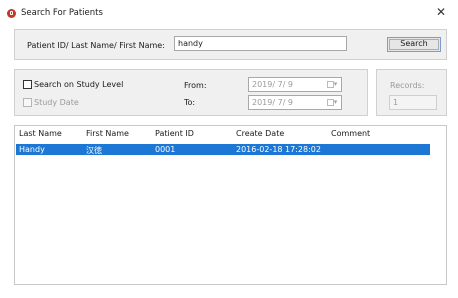 Image resolution: width=458 pixels, height=298 pixels. Describe the element at coordinates (411, 92) in the screenshot. I see `records-panel: Records: 1` at that location.